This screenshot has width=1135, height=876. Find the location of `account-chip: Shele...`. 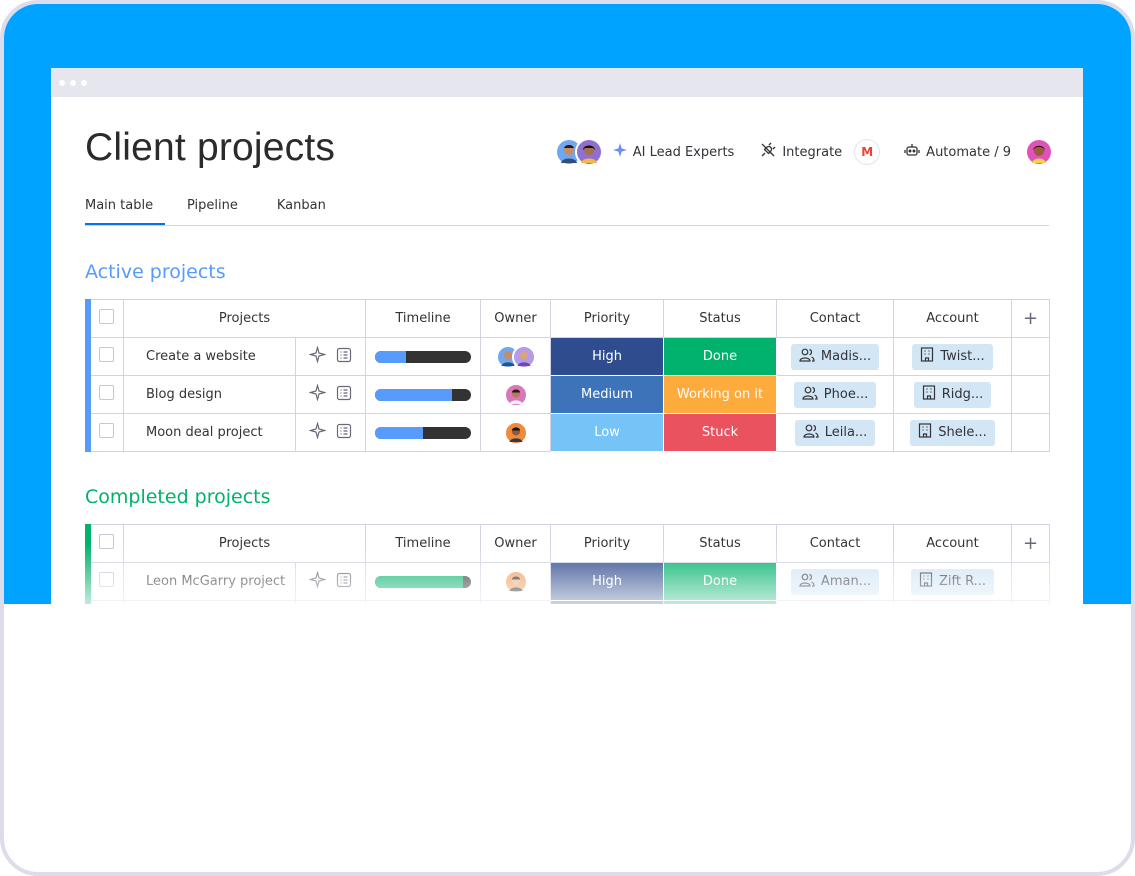

account-chip: Shele... is located at coordinates (952, 432).